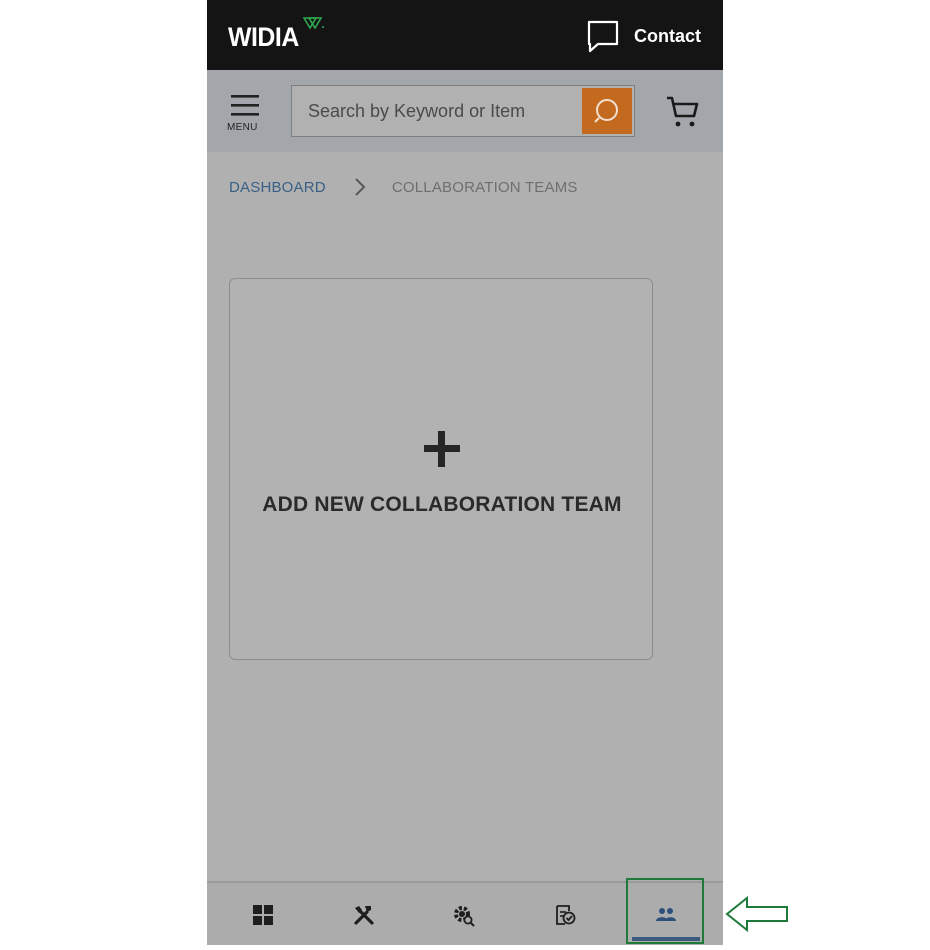 This screenshot has width=930, height=950. I want to click on nav-product-search, so click(464, 914).